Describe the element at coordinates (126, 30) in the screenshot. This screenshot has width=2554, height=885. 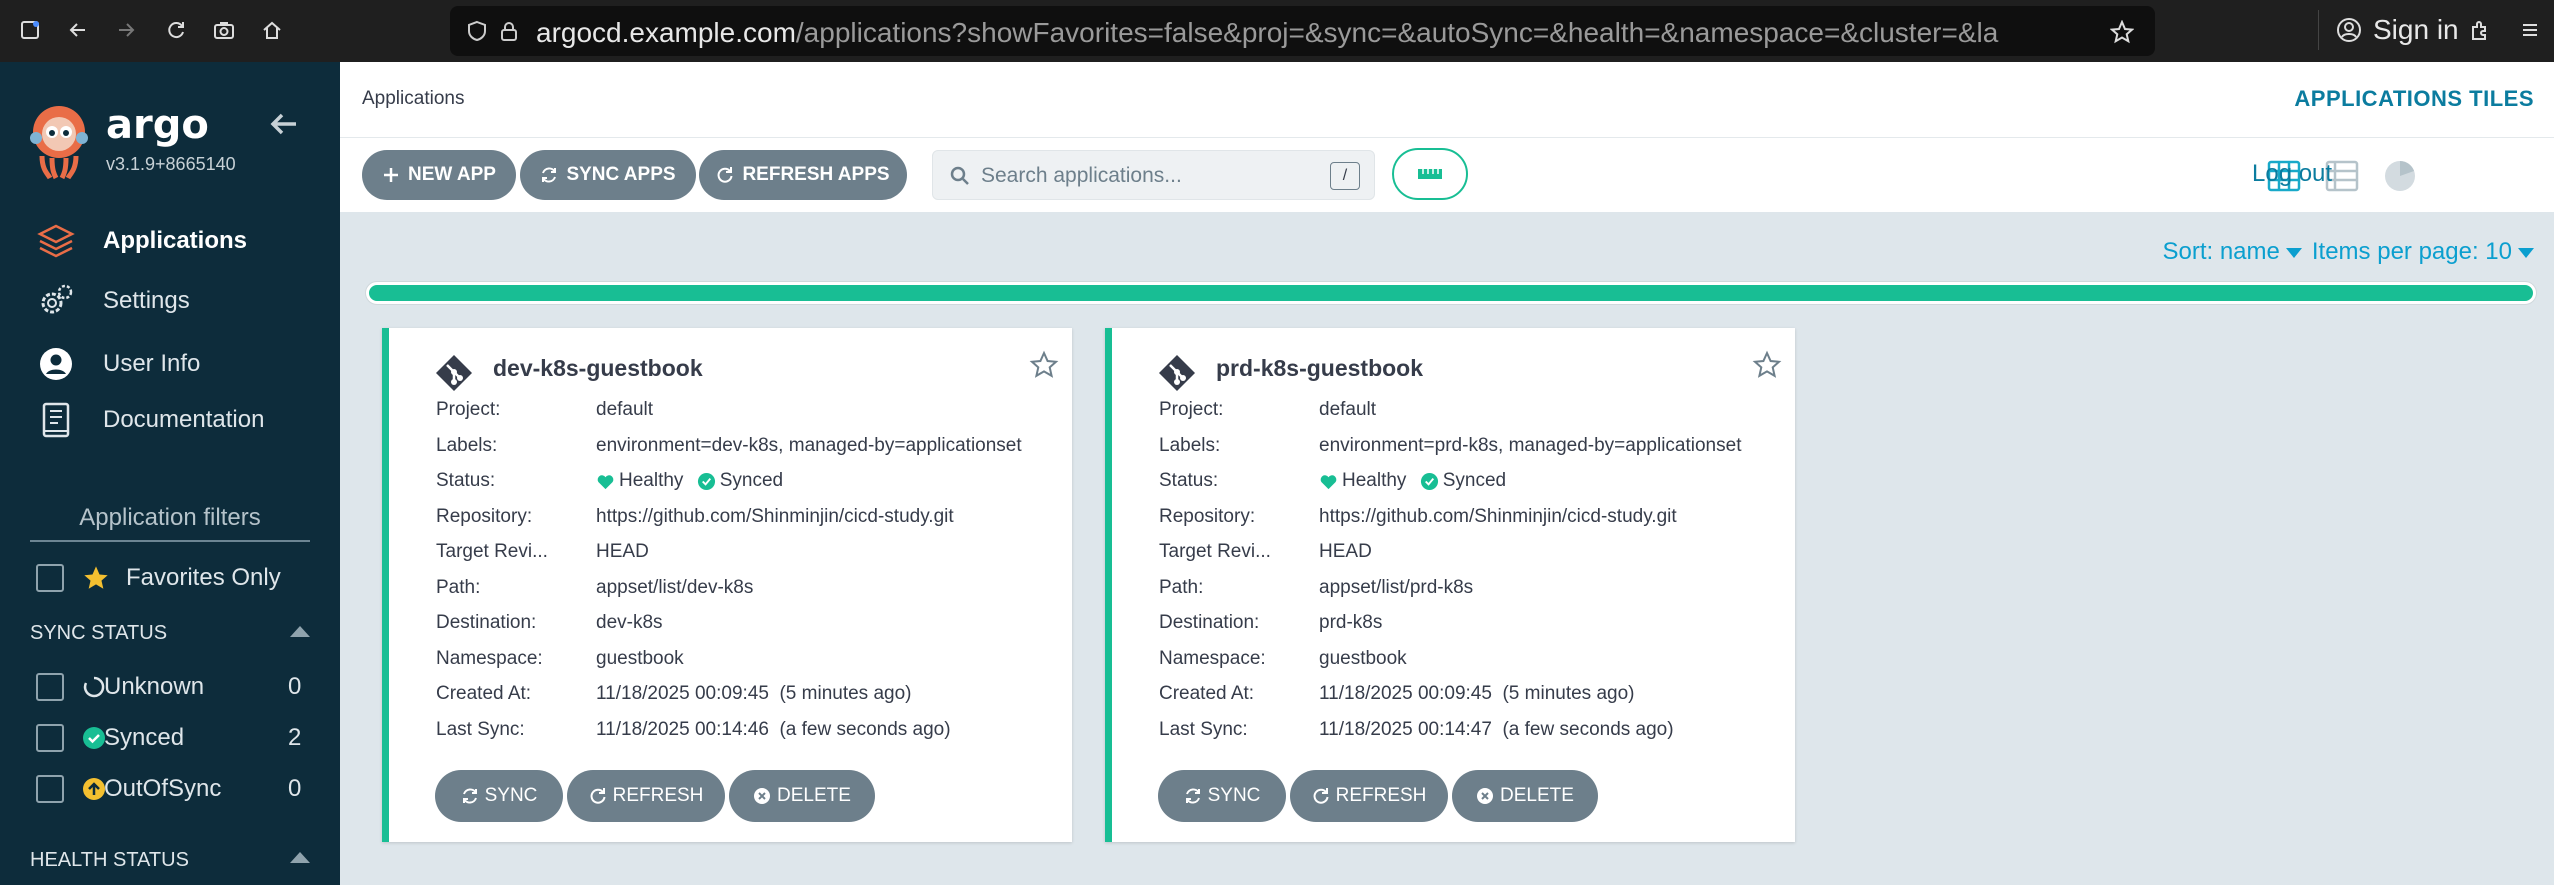
I see `forward-icon` at that location.